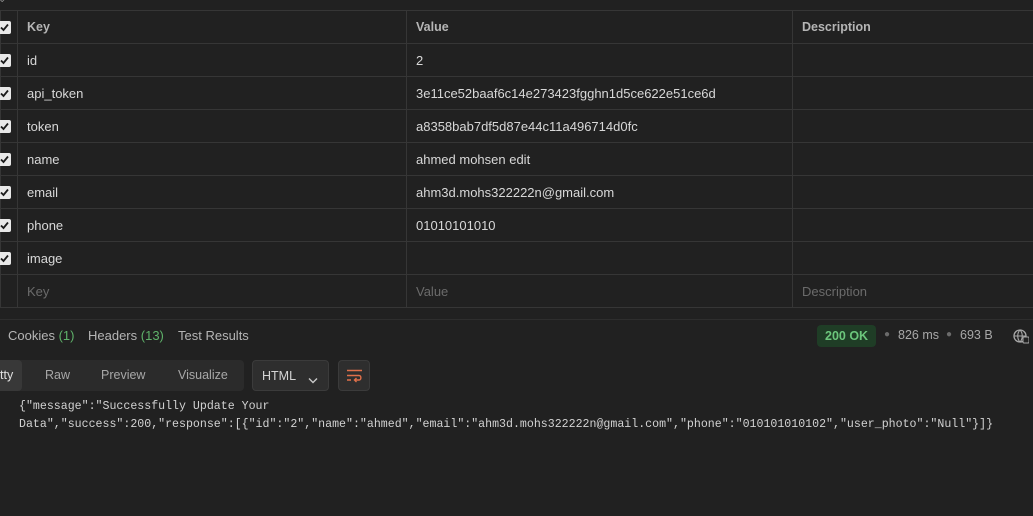 The image size is (1033, 516). Describe the element at coordinates (847, 336) in the screenshot. I see `status-badge: 200 OK` at that location.